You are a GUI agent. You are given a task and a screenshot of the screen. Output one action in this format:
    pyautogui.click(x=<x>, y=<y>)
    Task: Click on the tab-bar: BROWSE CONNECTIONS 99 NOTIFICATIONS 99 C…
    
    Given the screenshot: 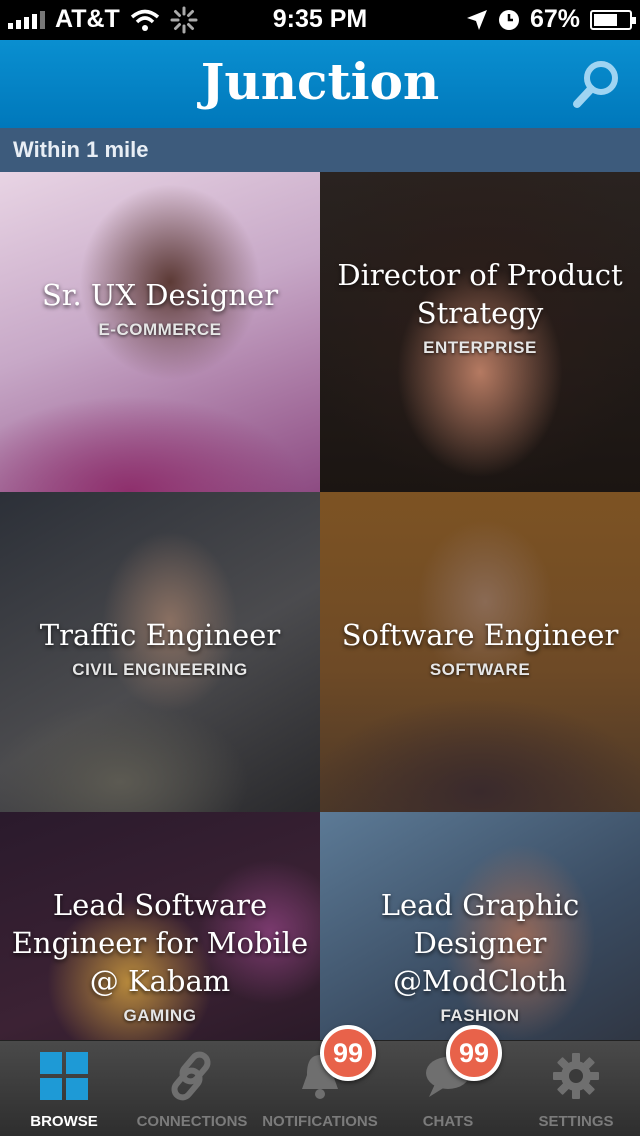 What is the action you would take?
    pyautogui.click(x=320, y=1080)
    